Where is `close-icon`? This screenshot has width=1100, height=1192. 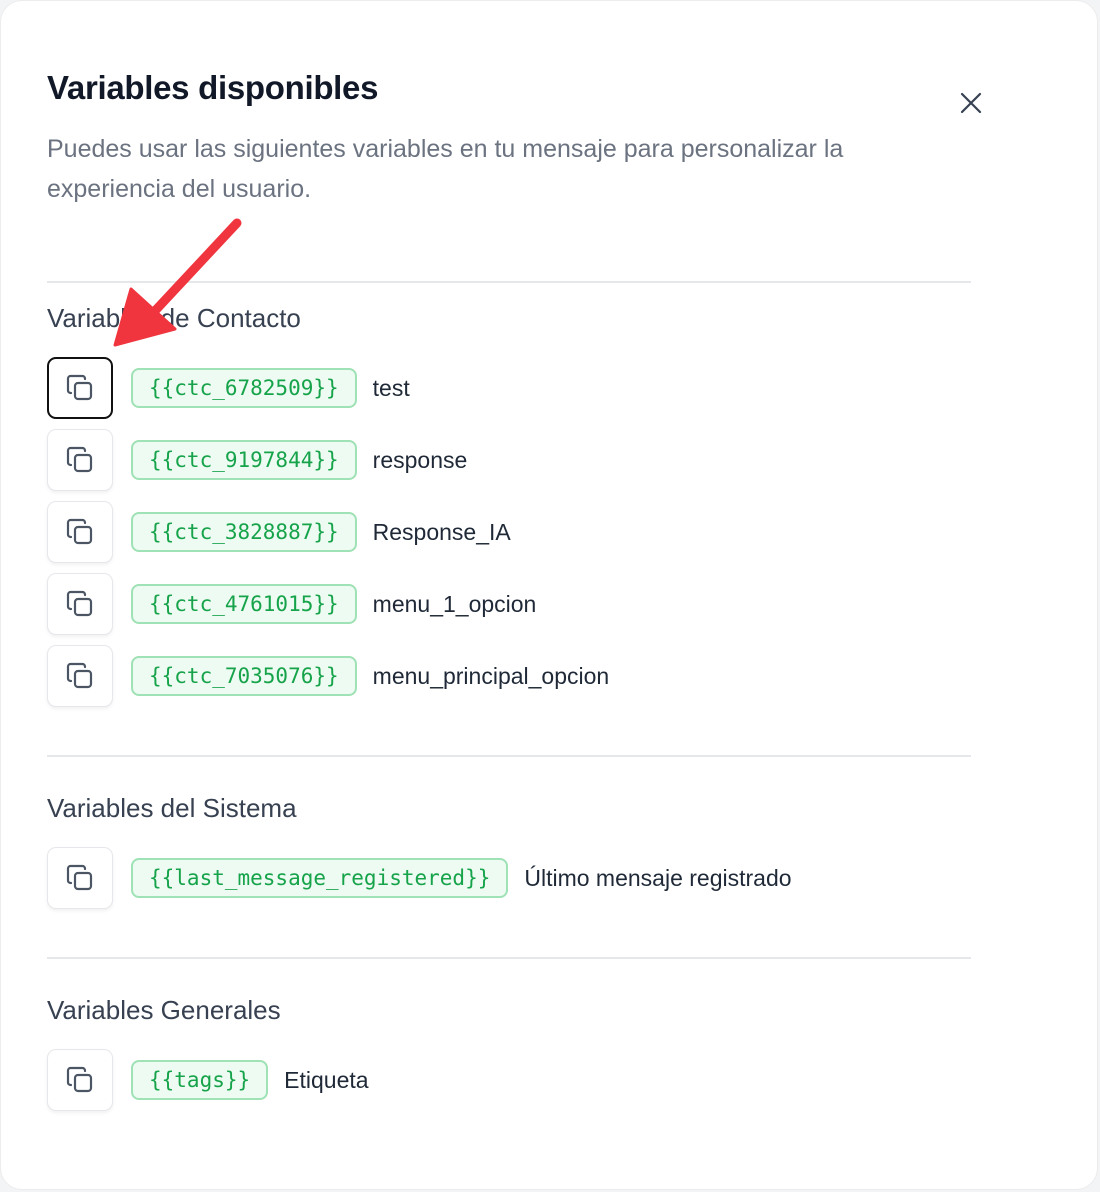 close-icon is located at coordinates (971, 103).